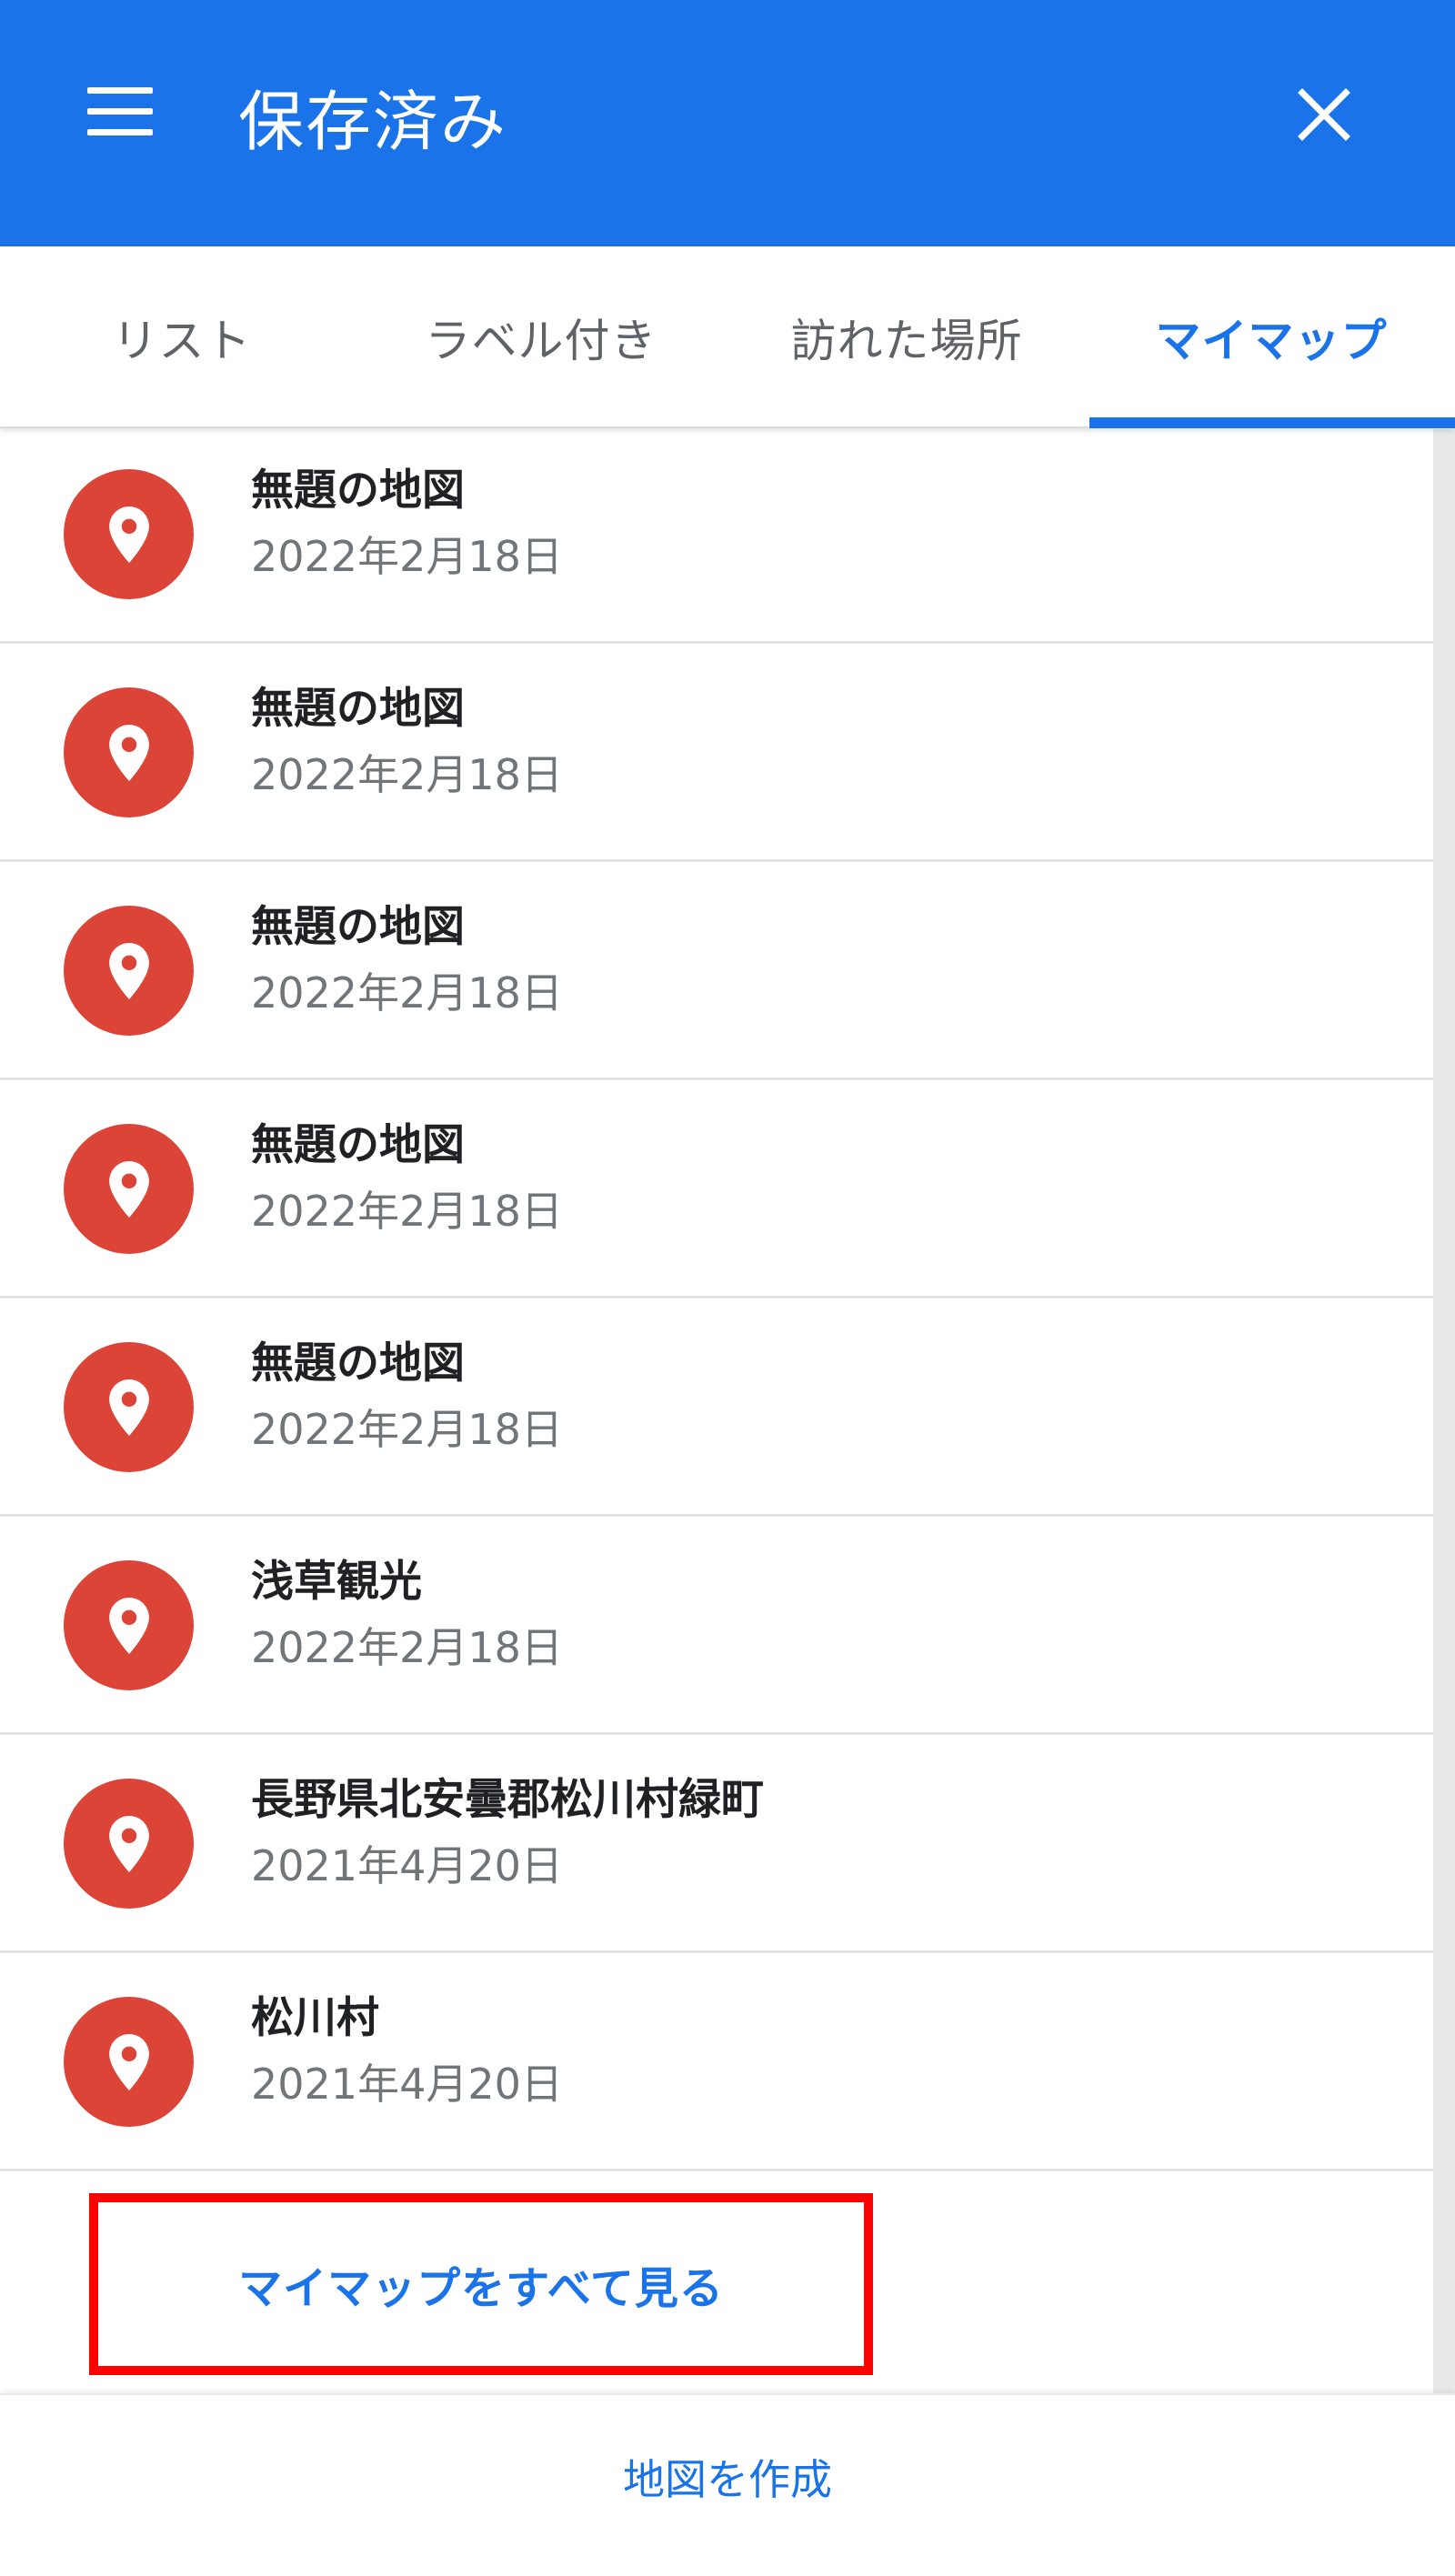  I want to click on see-all-my-maps-button: マイマップをすべて見る, so click(481, 2284).